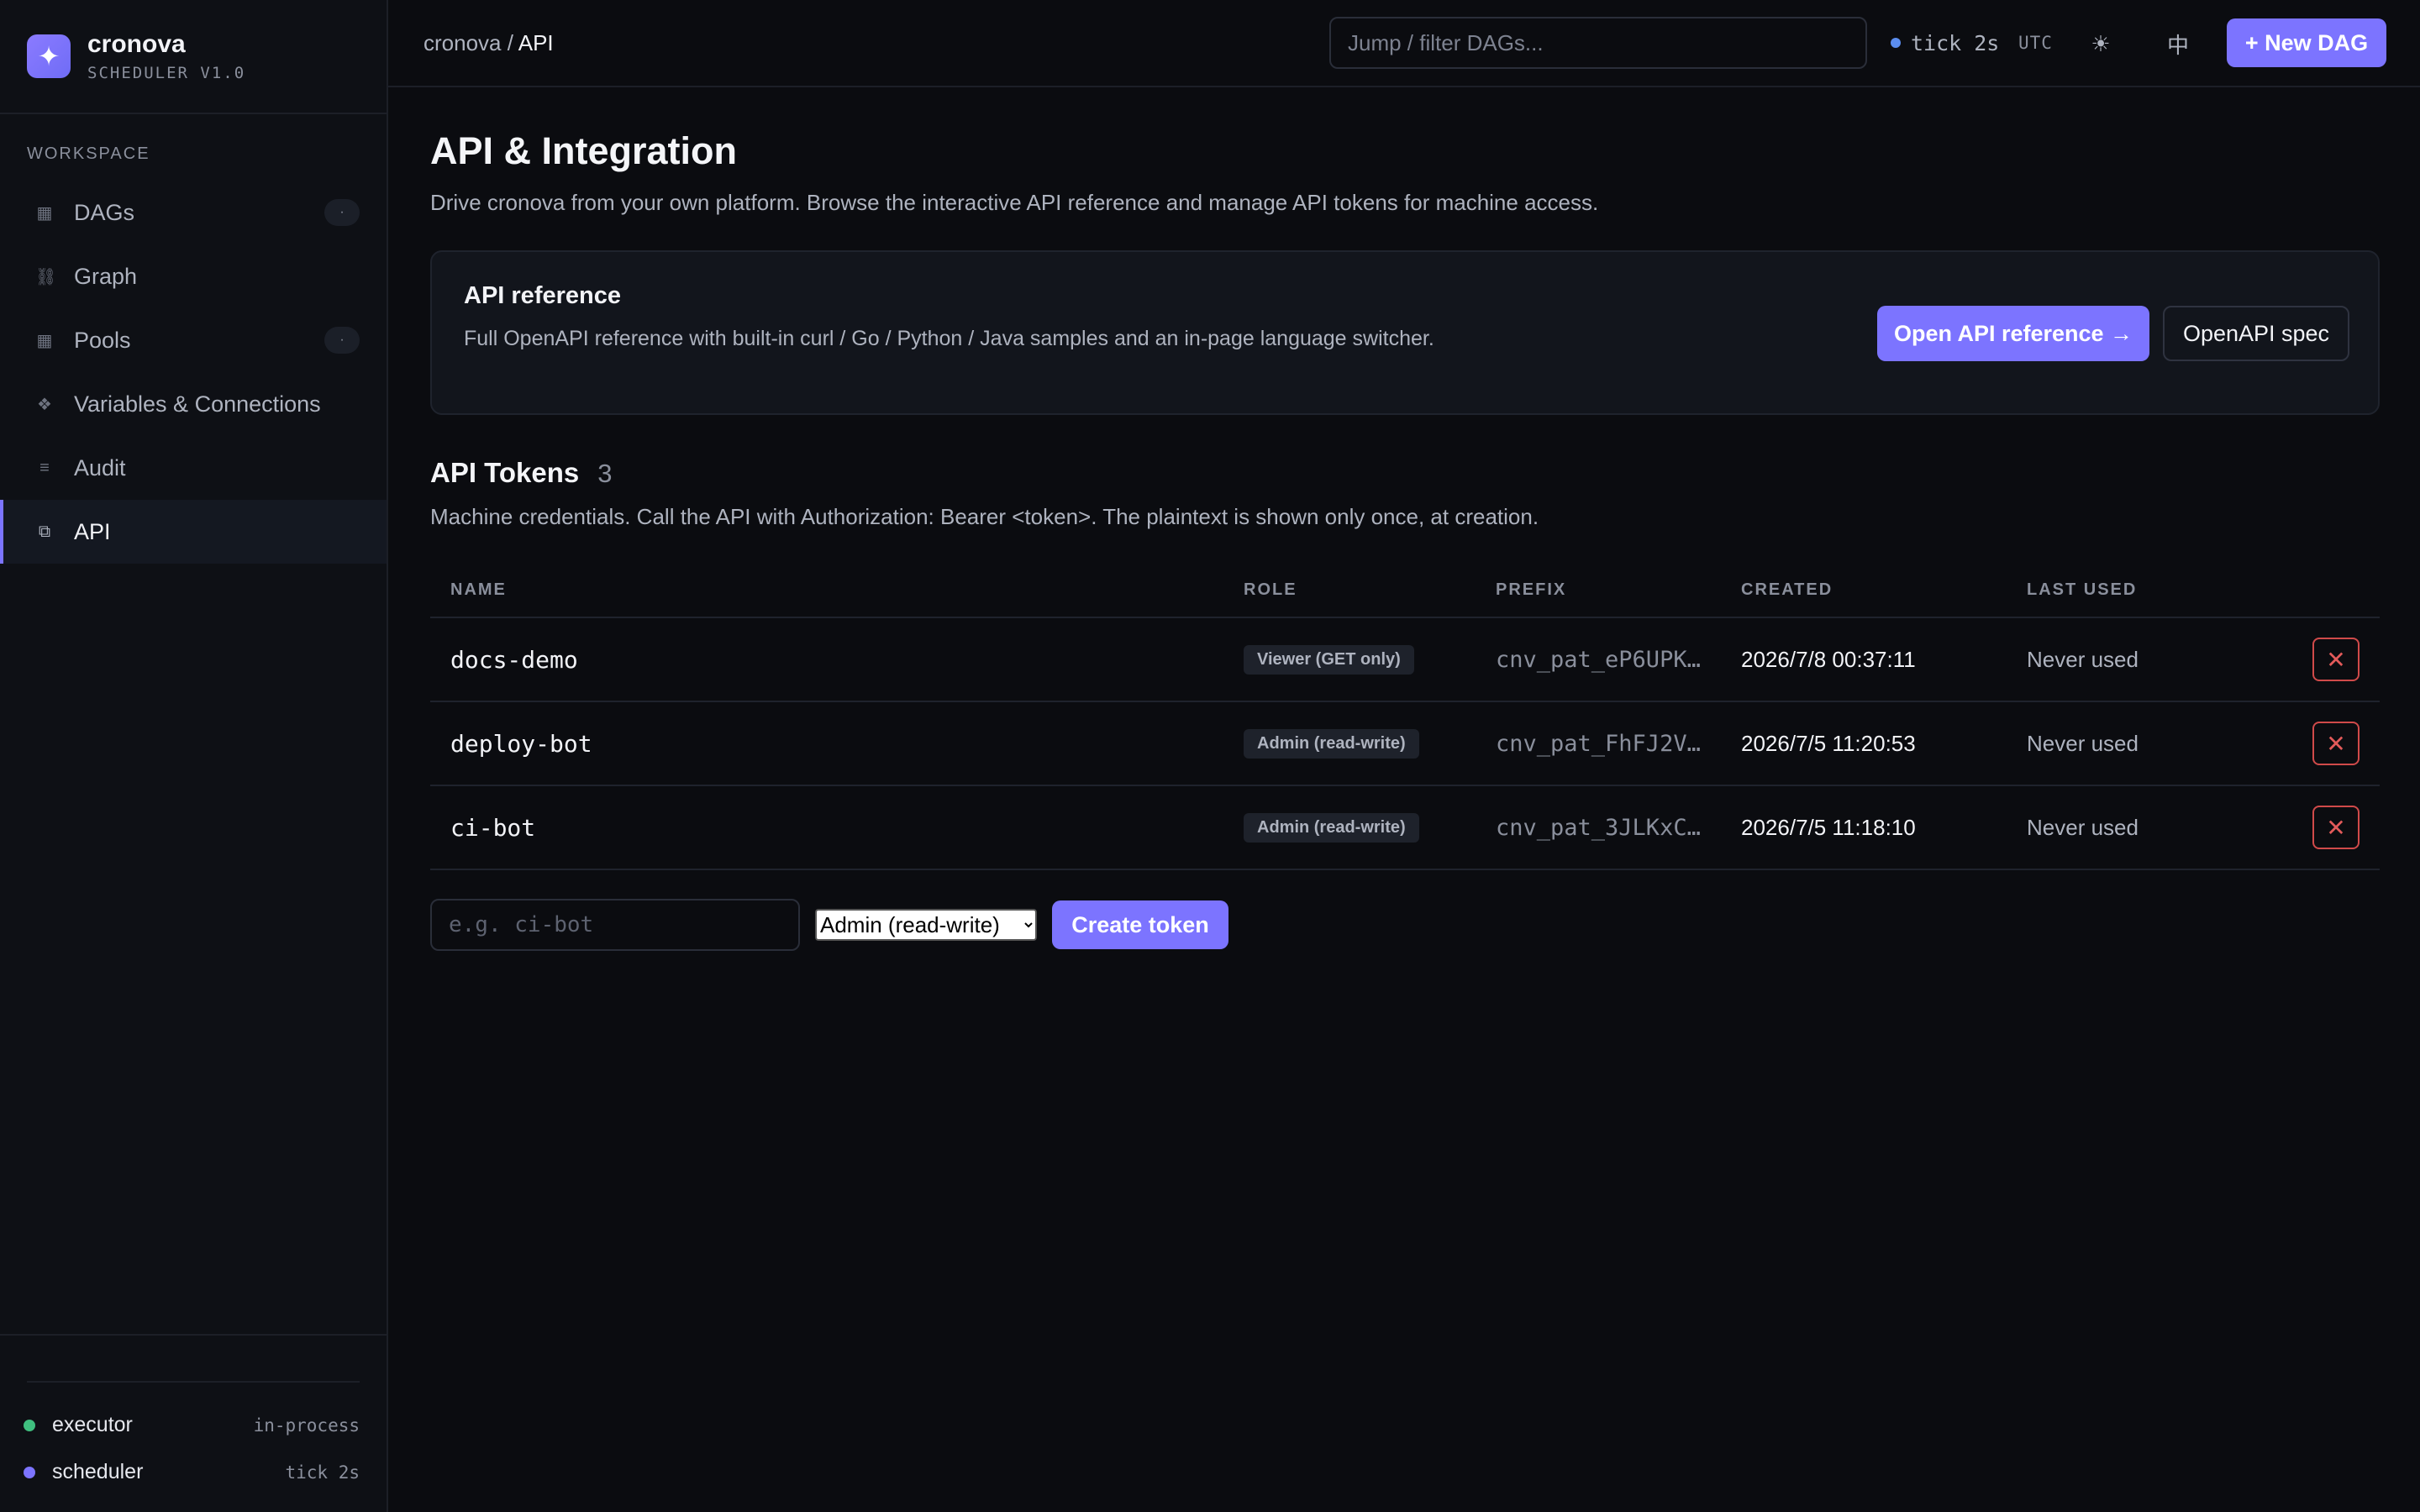 The height and width of the screenshot is (1512, 2420). I want to click on token-name-input, so click(615, 925).